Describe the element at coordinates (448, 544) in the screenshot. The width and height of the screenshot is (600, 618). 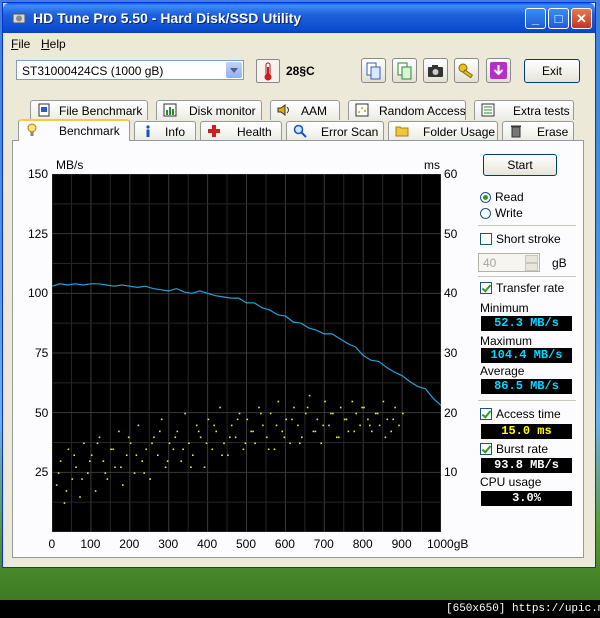
I see `x-tick-label: 1000gB` at that location.